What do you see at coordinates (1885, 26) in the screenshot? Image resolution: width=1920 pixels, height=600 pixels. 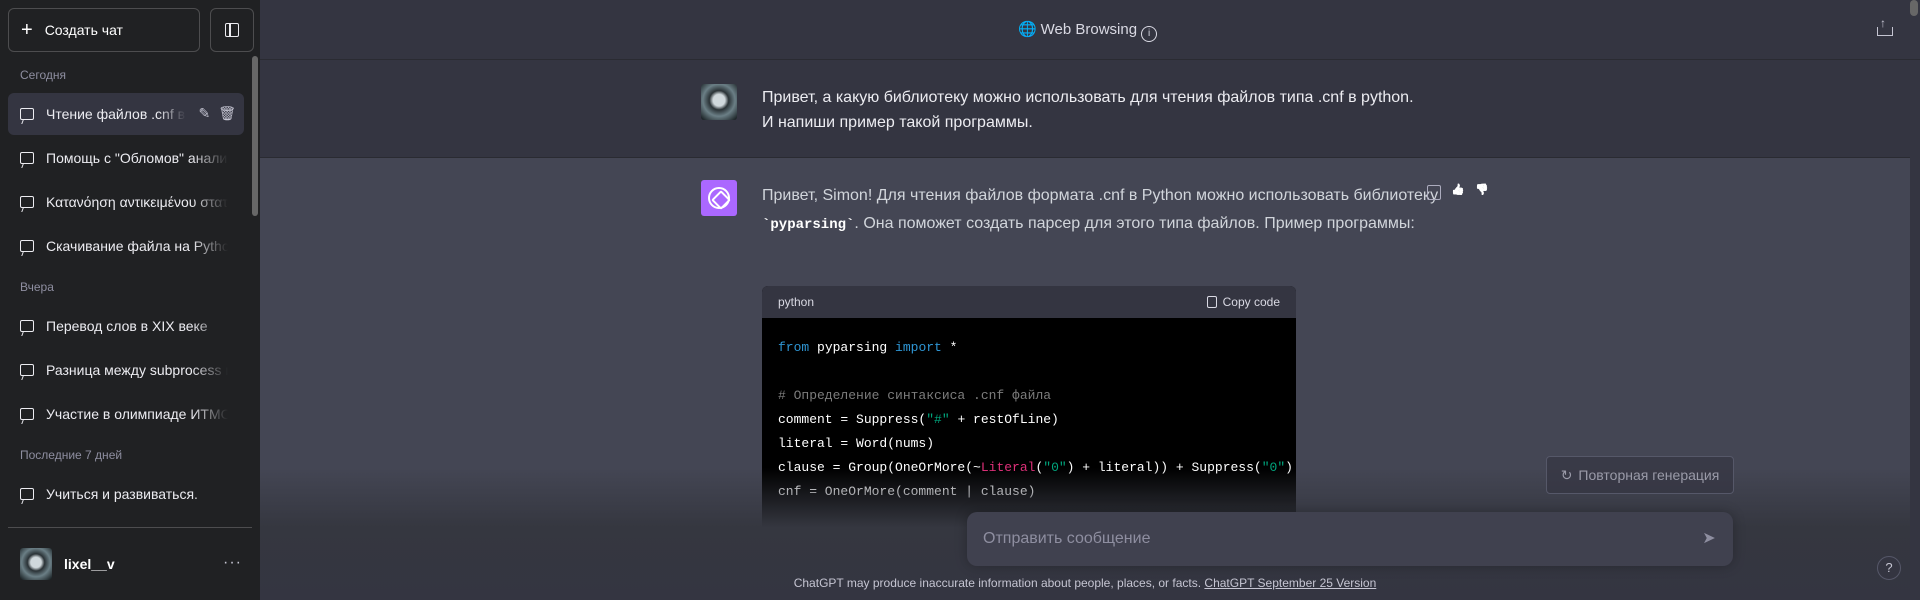 I see `share-icon` at bounding box center [1885, 26].